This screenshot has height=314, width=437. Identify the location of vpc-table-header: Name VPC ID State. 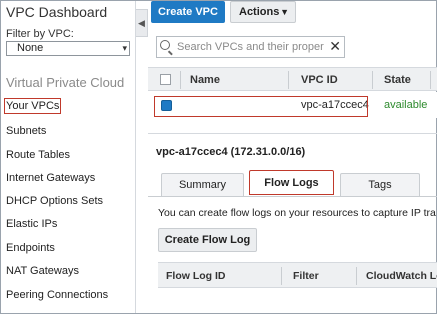
(292, 79).